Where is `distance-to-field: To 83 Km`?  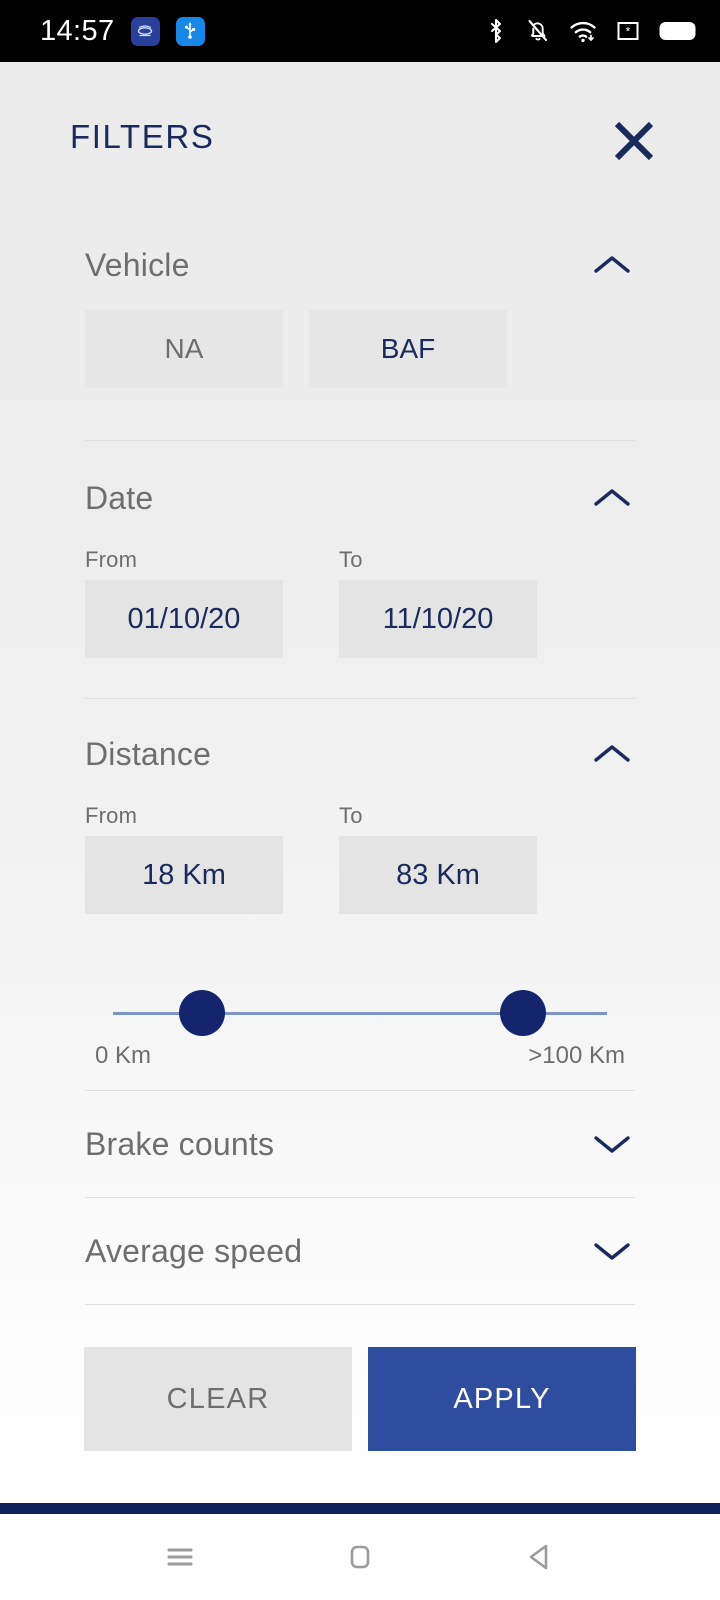
distance-to-field: To 83 Km is located at coordinates (438, 858).